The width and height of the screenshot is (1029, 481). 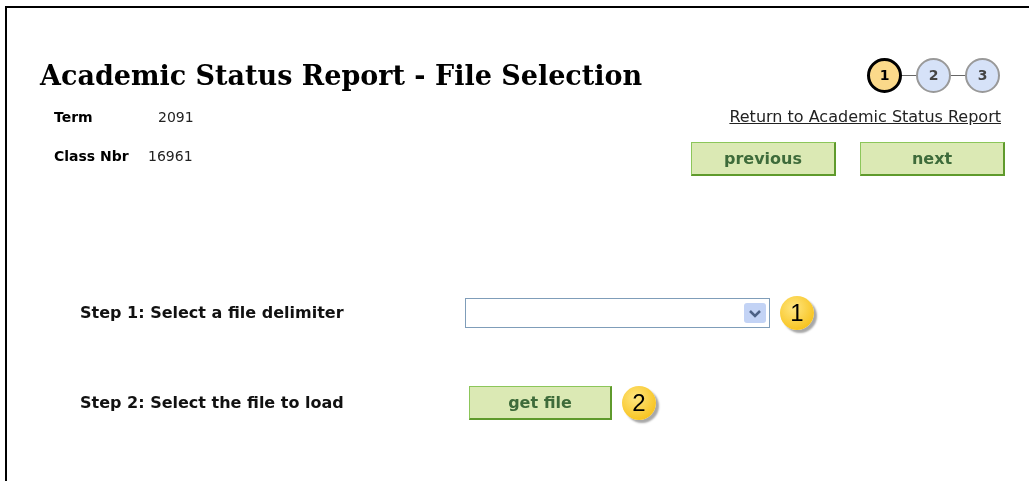 I want to click on step-label: Step 2: Select the file to load, so click(x=212, y=403).